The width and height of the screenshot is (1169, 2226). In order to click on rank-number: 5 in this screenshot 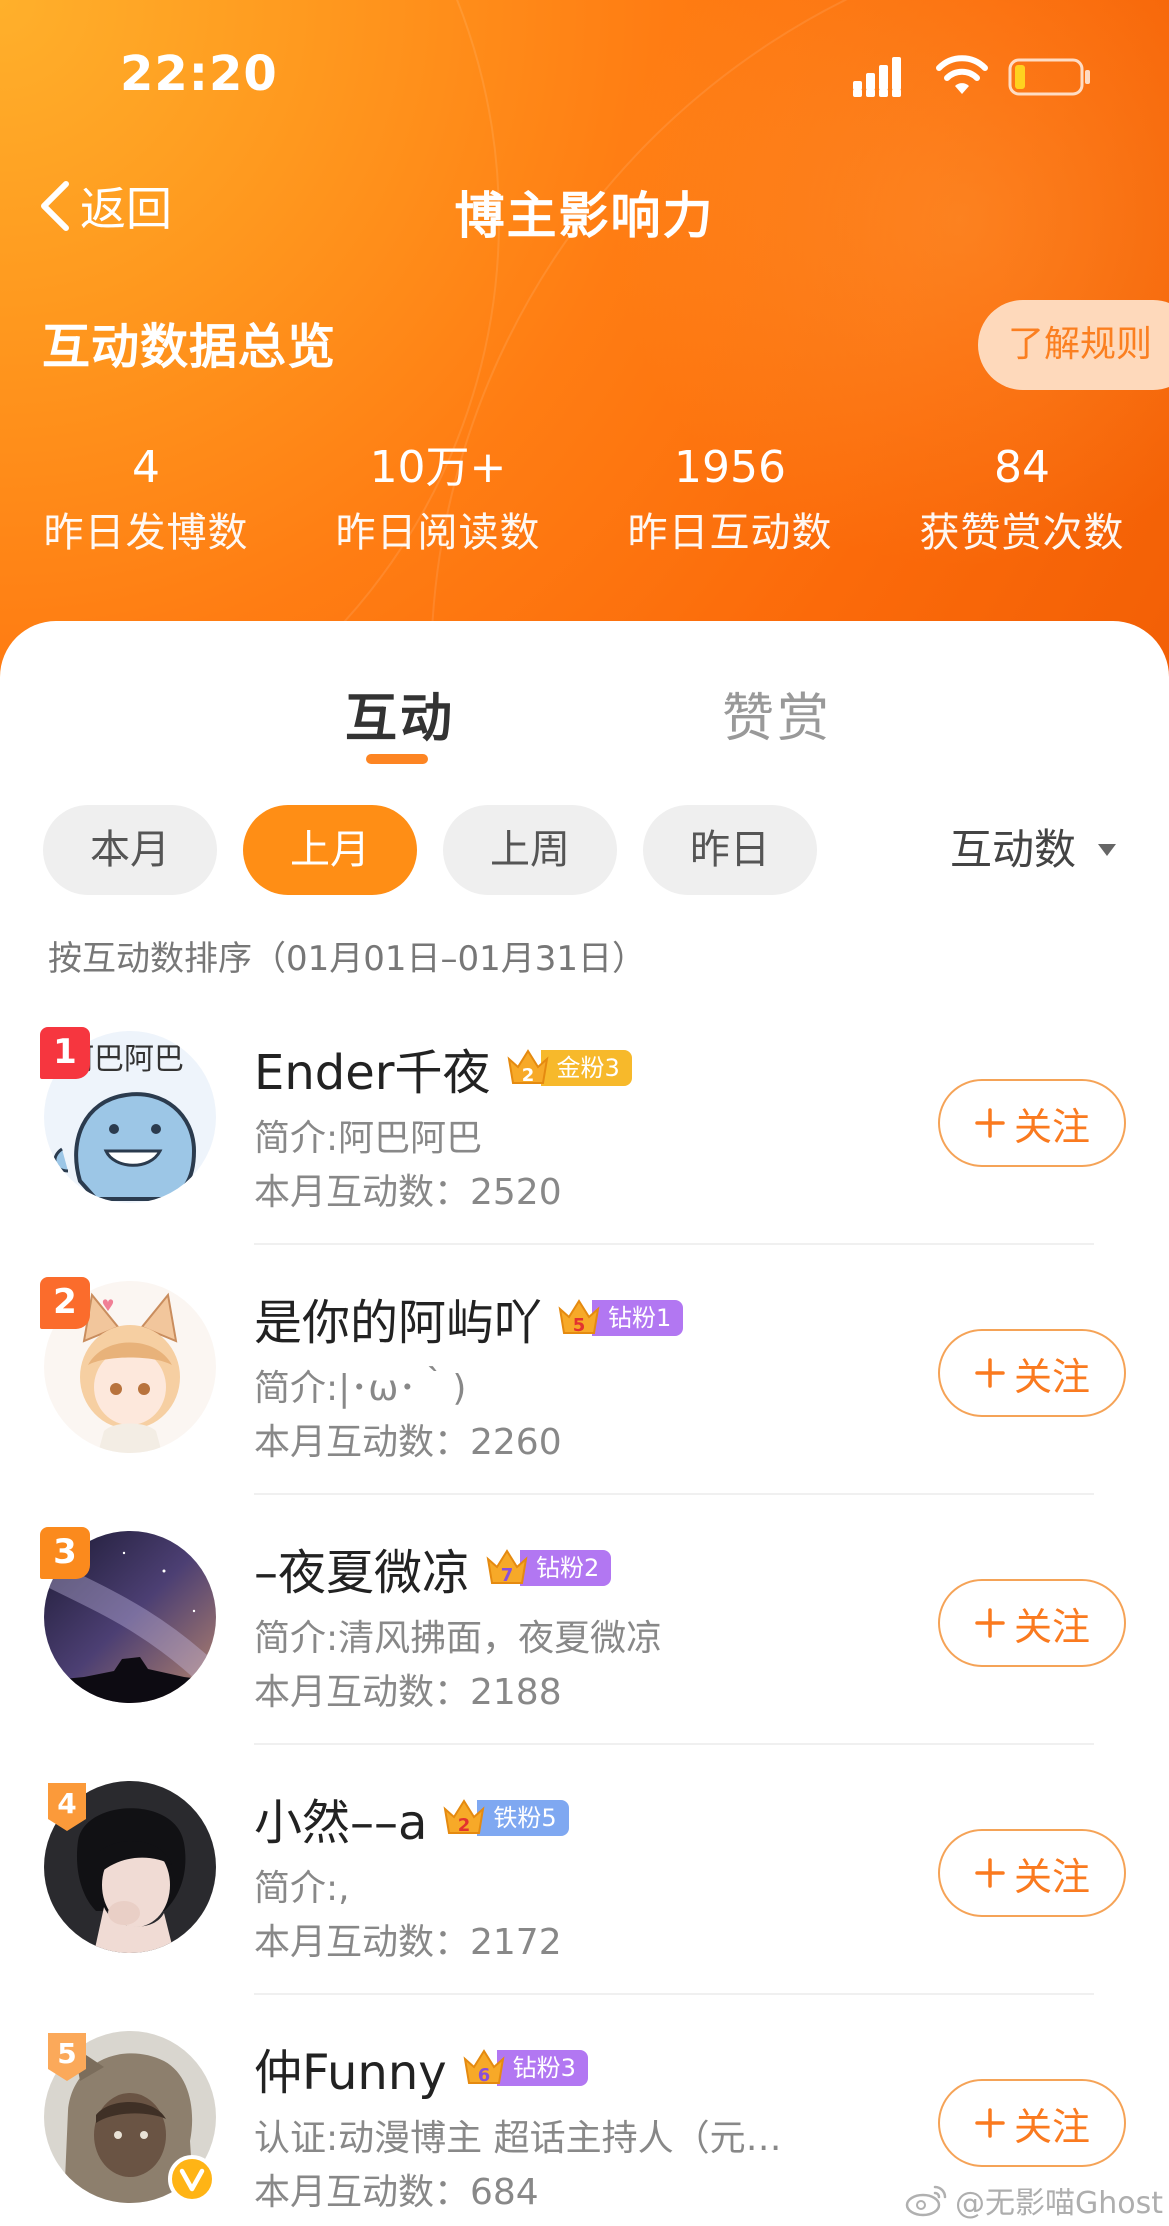, I will do `click(66, 2053)`.